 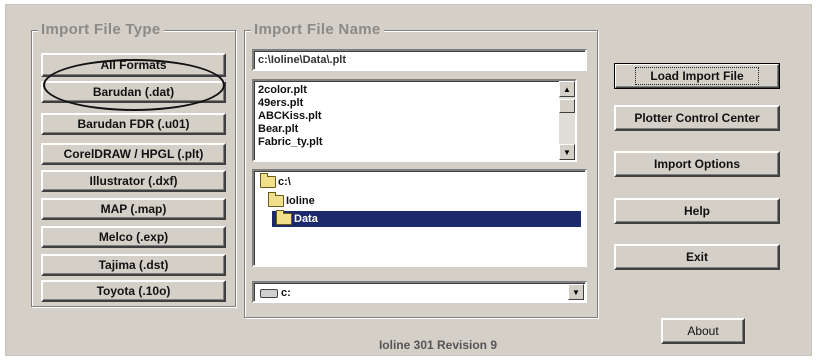 What do you see at coordinates (567, 89) in the screenshot?
I see `scroll-up-icon: ▲` at bounding box center [567, 89].